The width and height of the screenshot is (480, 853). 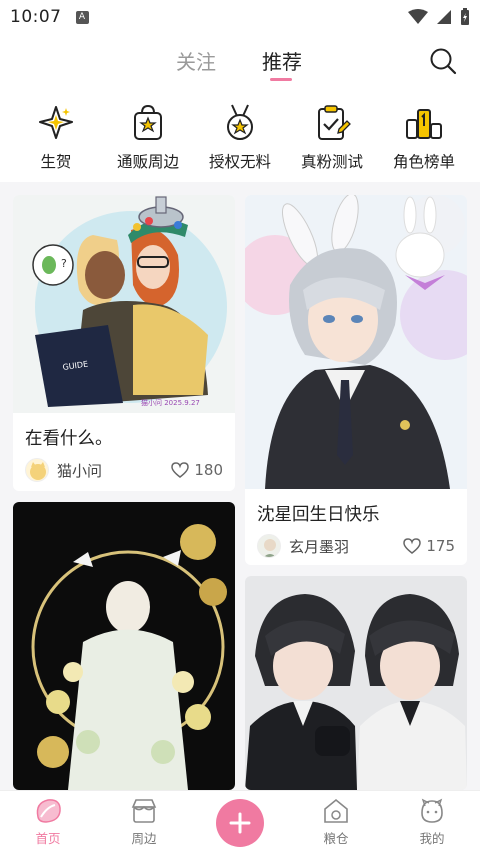 I want to click on post-image: GUIDE ? 猫小问 2025.9.27, so click(x=124, y=304).